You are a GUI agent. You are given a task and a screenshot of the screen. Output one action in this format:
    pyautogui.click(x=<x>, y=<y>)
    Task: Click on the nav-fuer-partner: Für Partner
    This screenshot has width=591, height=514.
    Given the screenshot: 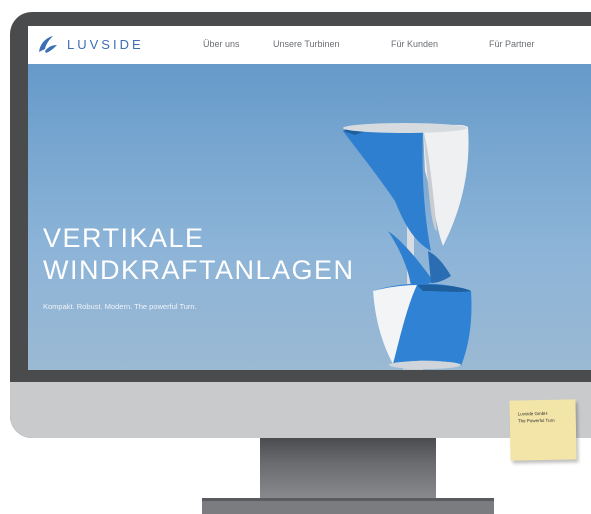 What is the action you would take?
    pyautogui.click(x=512, y=44)
    